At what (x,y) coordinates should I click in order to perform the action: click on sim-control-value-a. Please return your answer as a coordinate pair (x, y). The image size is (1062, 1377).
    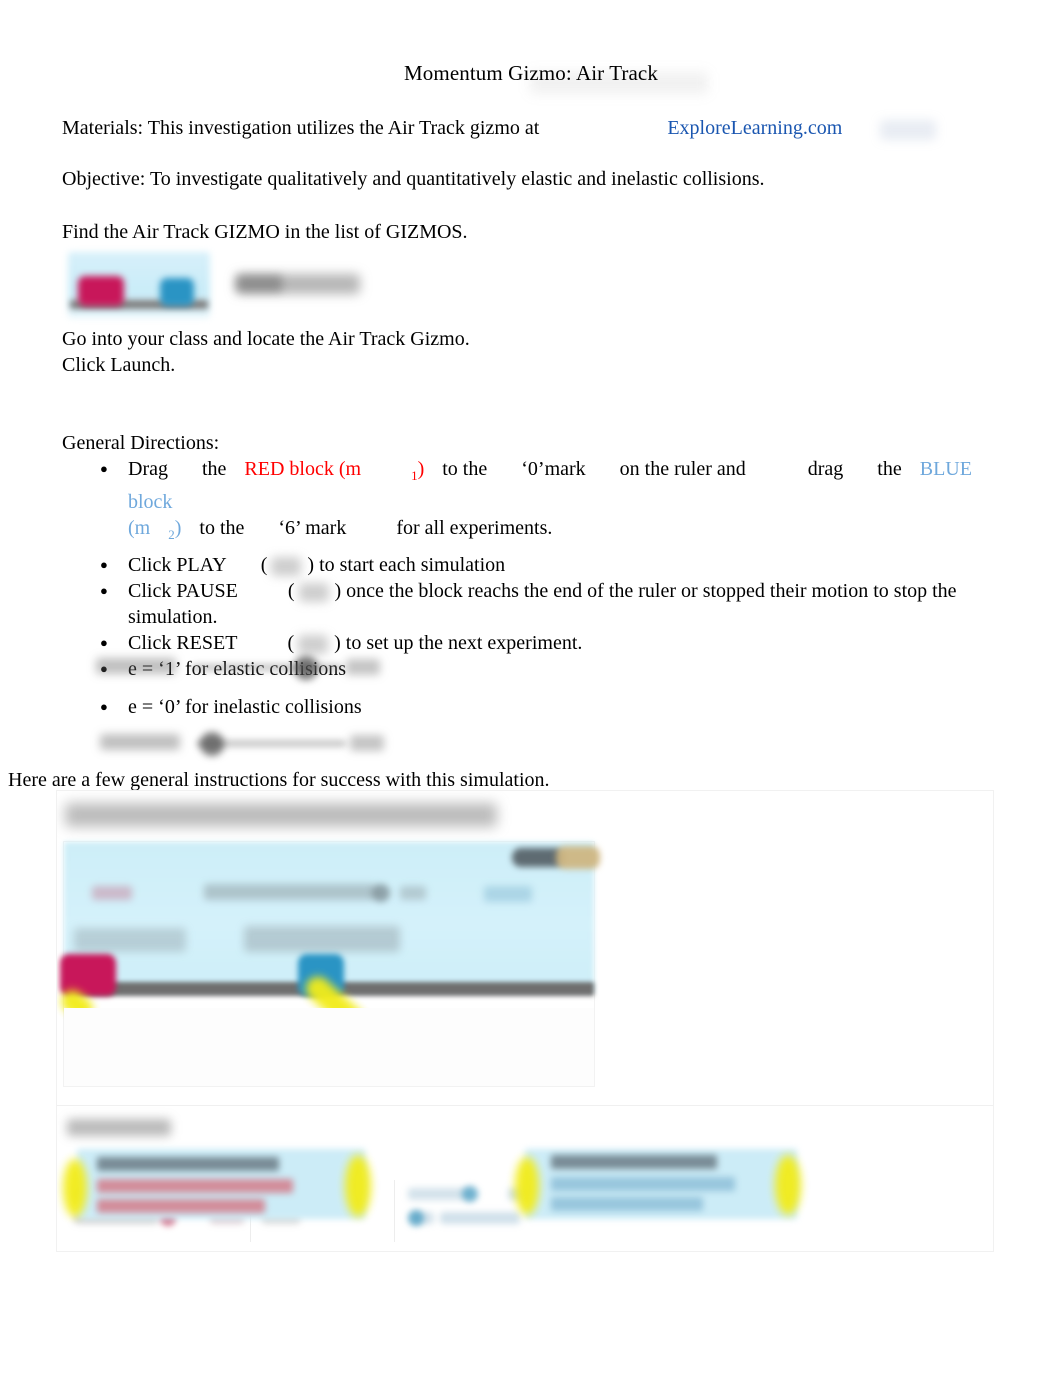
    Looking at the image, I should click on (413, 893).